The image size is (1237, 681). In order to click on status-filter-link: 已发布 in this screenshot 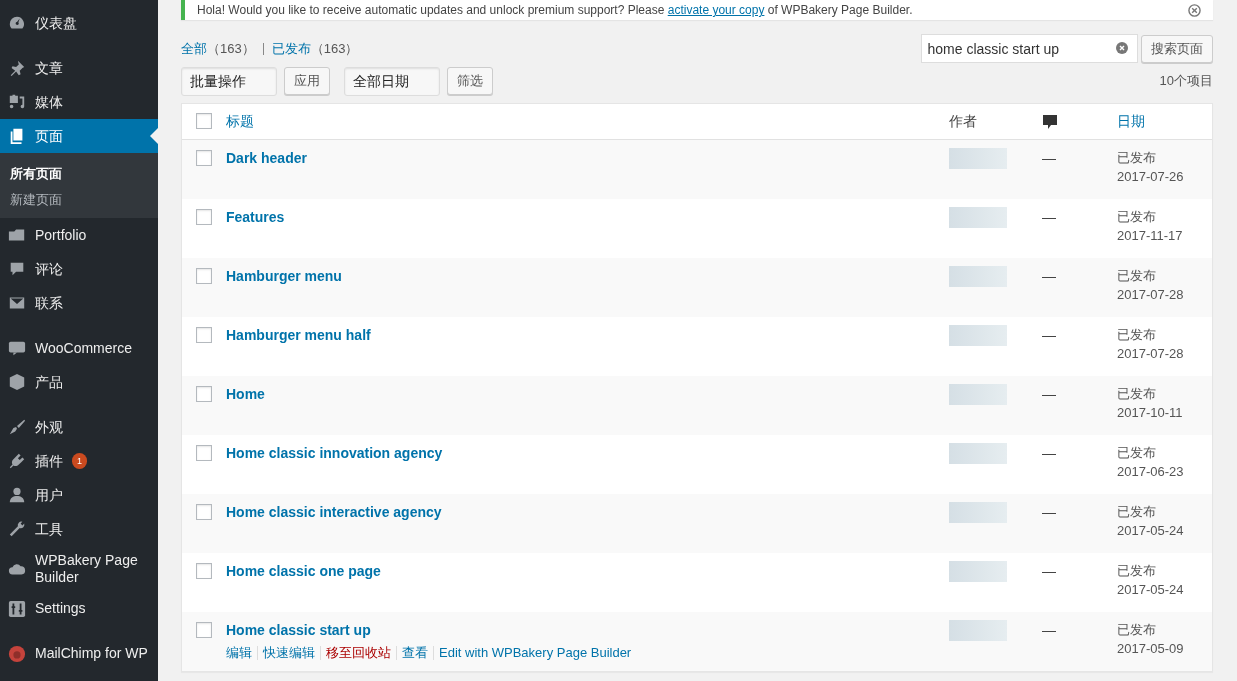, I will do `click(291, 48)`.